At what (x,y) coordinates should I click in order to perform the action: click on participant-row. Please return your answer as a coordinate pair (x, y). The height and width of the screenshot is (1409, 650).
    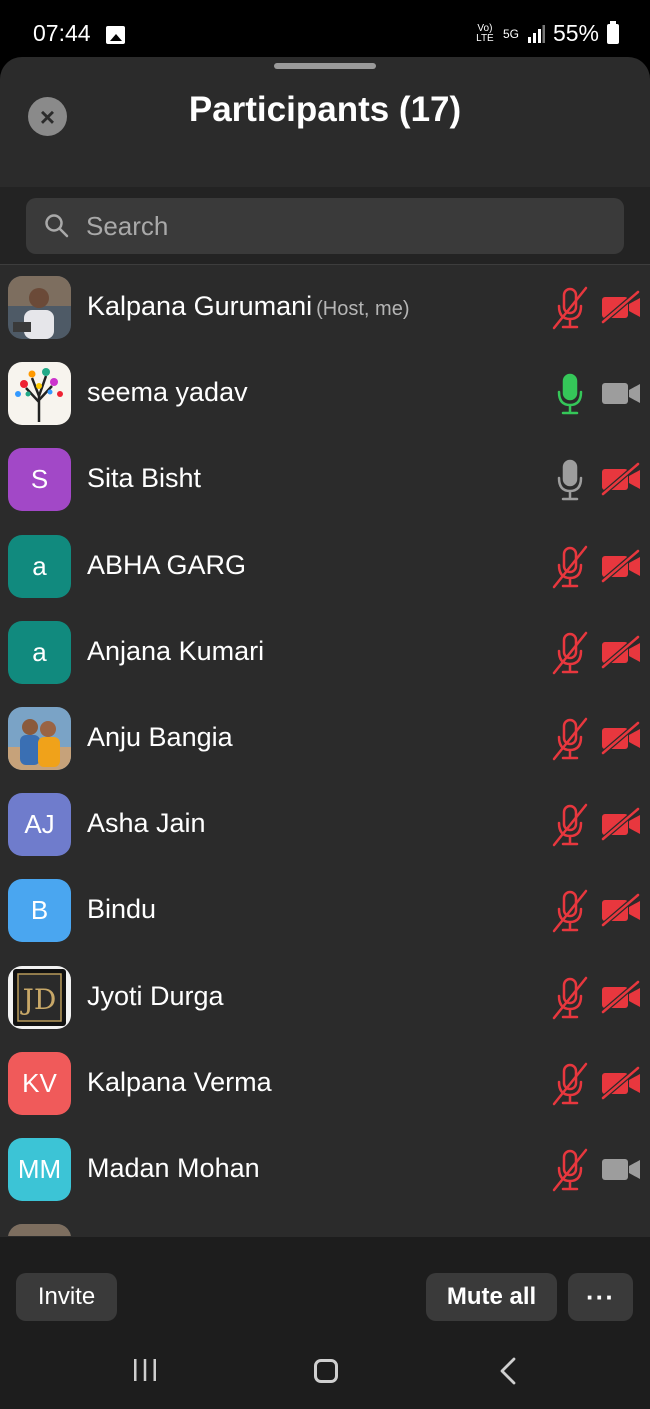
    Looking at the image, I should click on (325, 1225).